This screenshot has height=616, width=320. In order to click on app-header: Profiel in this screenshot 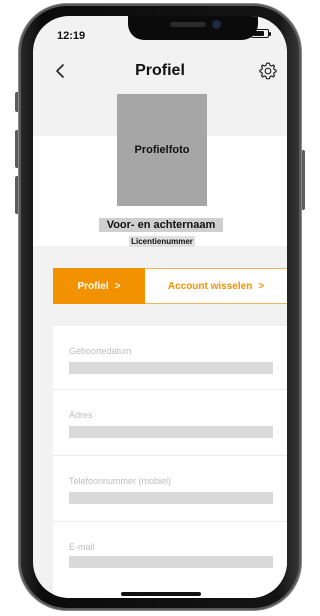, I will do `click(160, 72)`.